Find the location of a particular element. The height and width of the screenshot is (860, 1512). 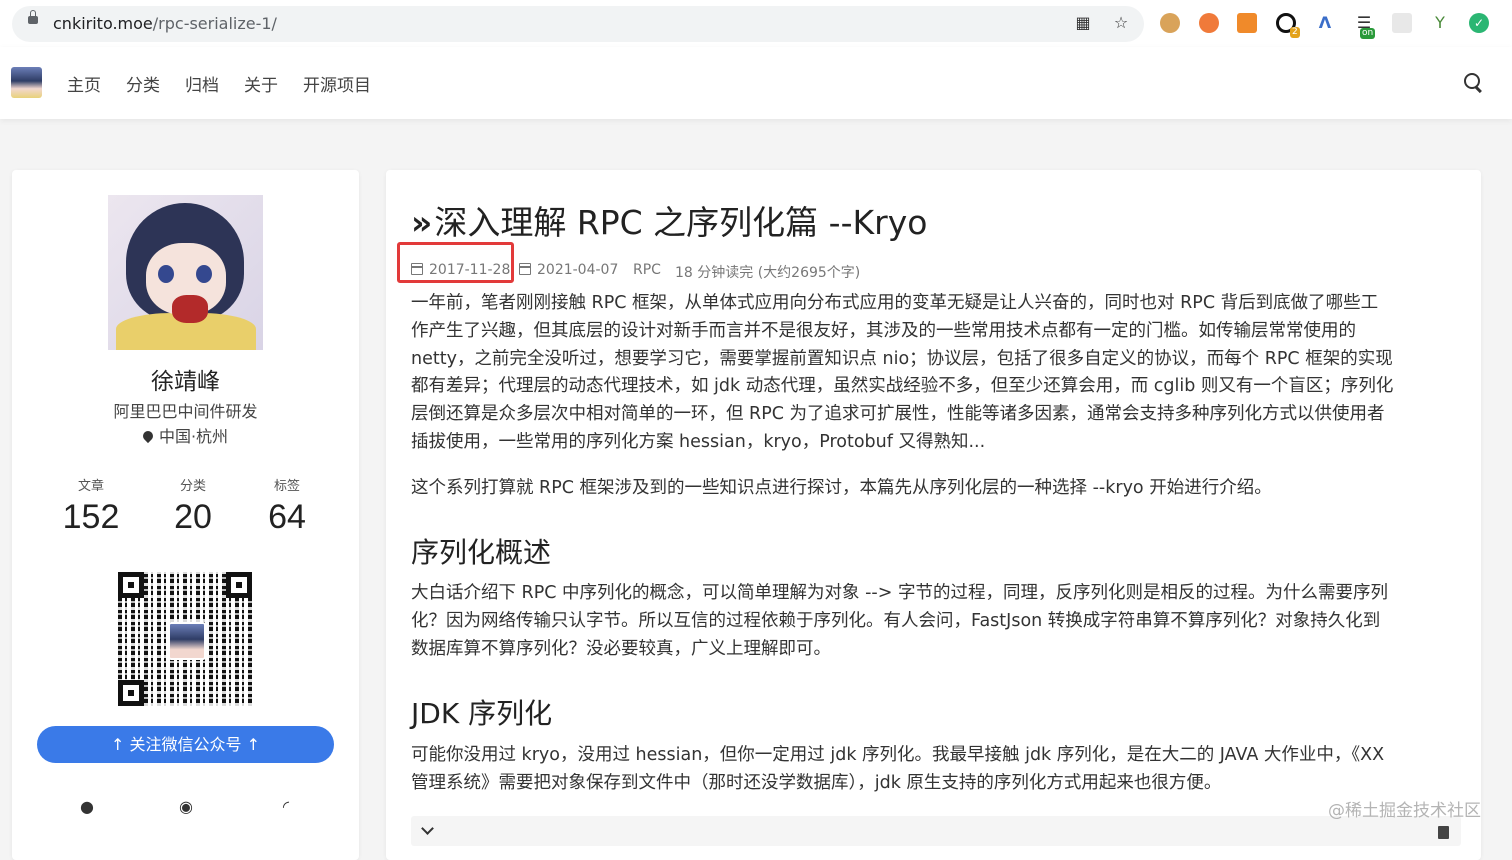

chevron-down-icon is located at coordinates (427, 828).